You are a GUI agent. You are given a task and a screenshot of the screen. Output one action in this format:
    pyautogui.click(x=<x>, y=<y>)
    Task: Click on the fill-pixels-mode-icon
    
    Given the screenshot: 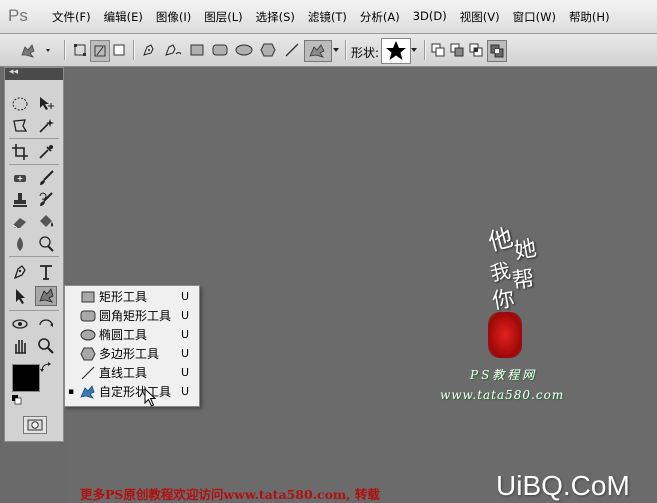 What is the action you would take?
    pyautogui.click(x=119, y=50)
    